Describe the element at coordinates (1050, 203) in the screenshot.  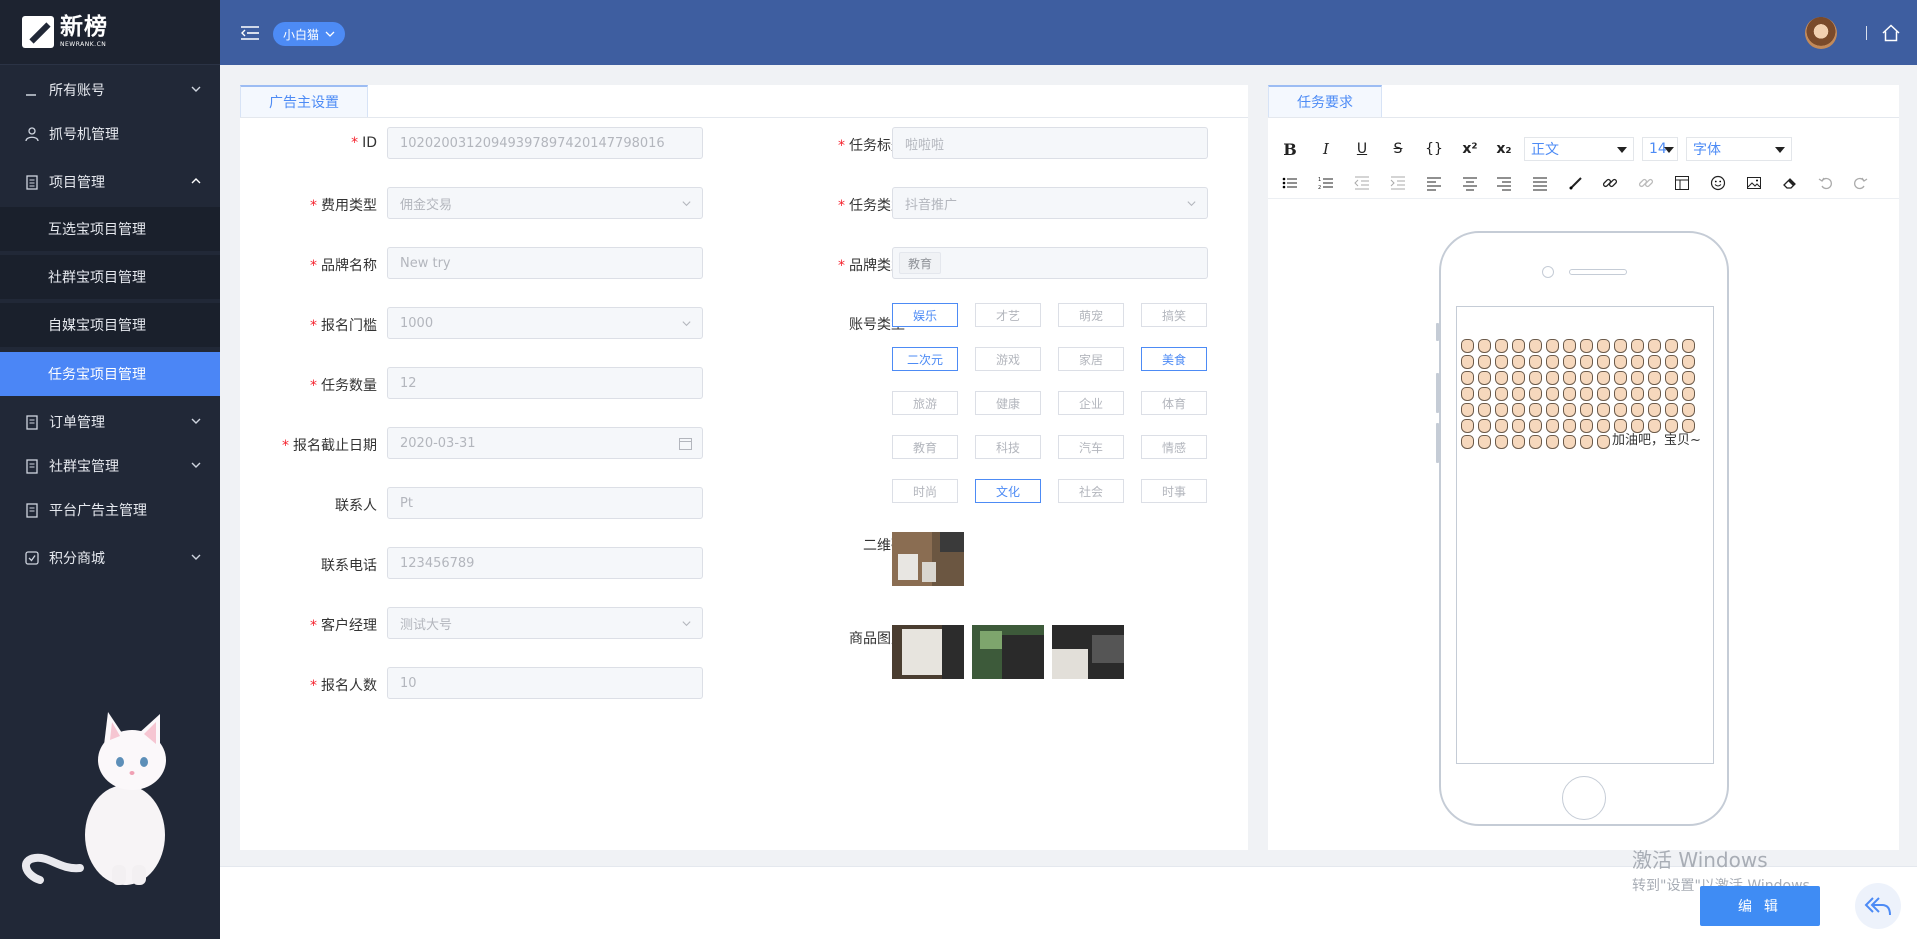
I see `task-type-select: 抖音推广` at that location.